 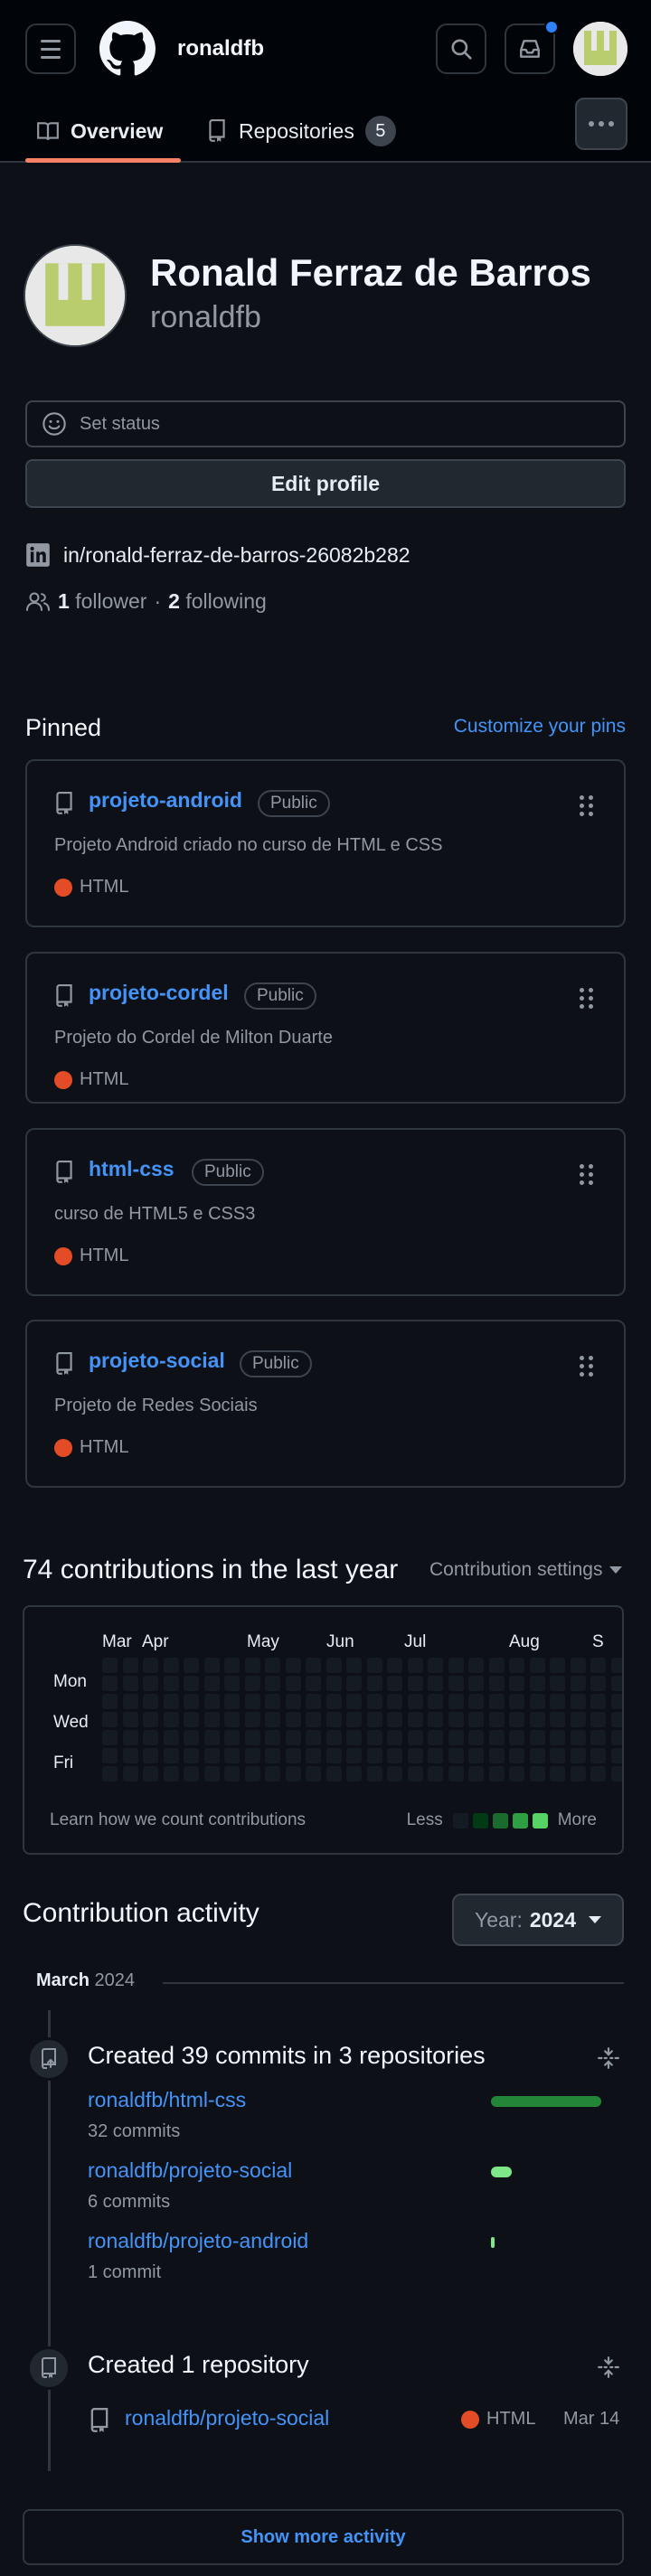 I want to click on contribution-settings-dropdown: Contribution settings, so click(x=526, y=1570).